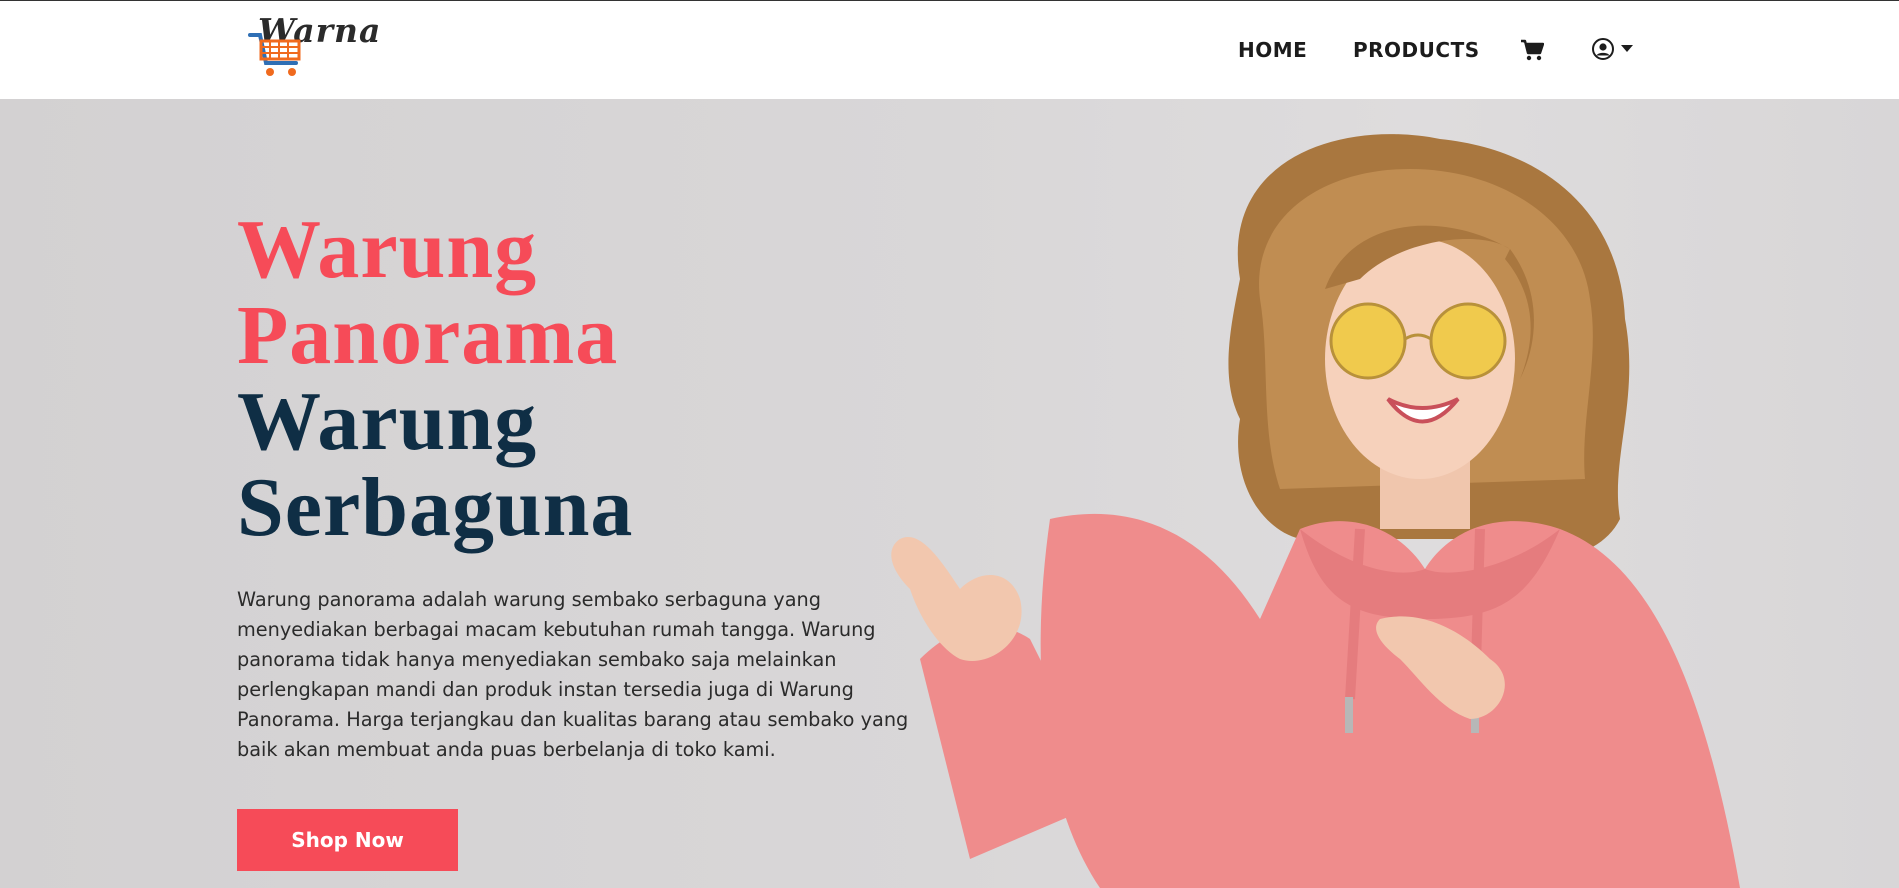 The image size is (1899, 888). What do you see at coordinates (387, 249) in the screenshot?
I see `headline-line-1: Warung` at bounding box center [387, 249].